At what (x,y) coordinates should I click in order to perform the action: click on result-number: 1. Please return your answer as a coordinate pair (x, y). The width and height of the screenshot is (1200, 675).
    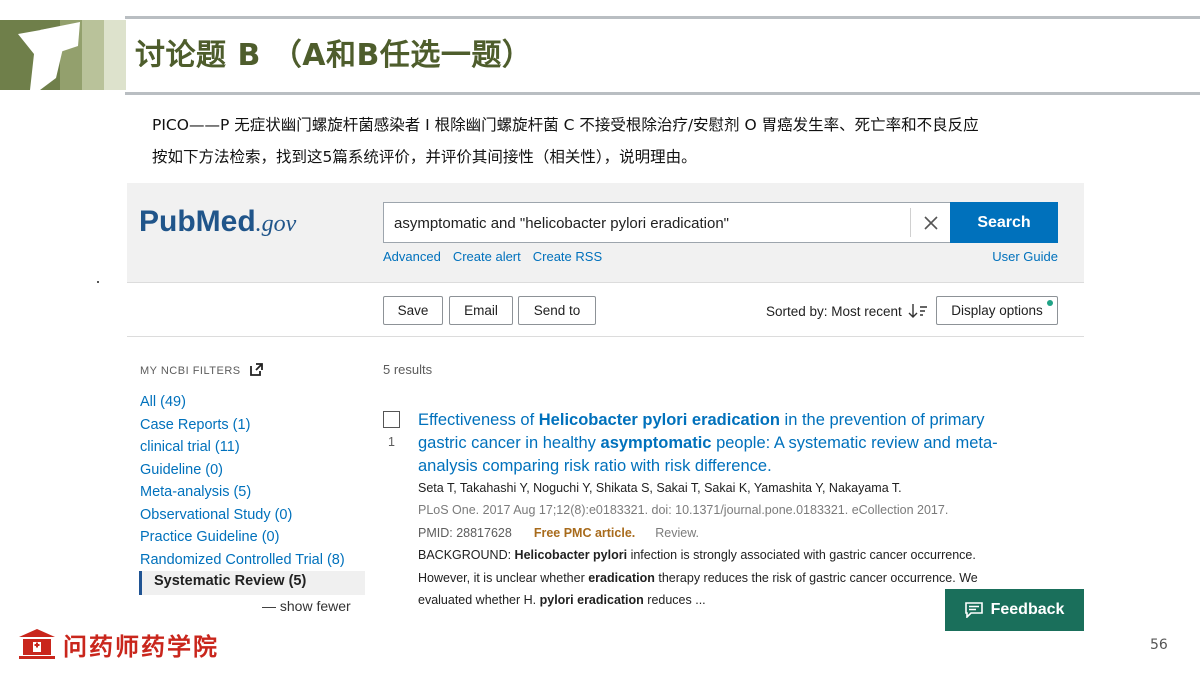
    Looking at the image, I should click on (391, 442).